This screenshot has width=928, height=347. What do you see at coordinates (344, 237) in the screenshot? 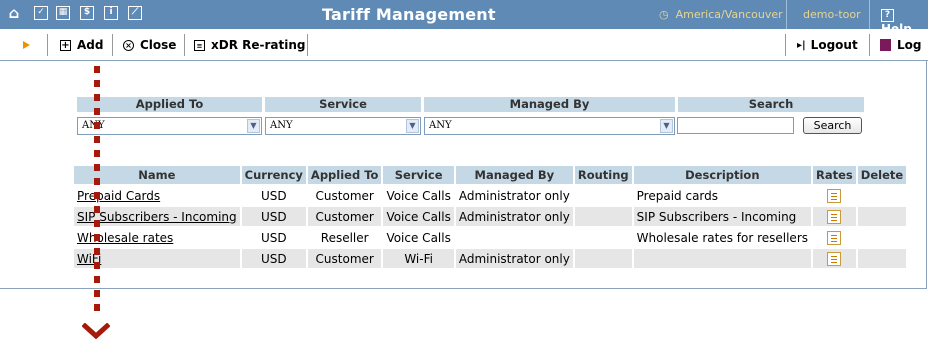
I see `applied-to-cell: Reseller` at bounding box center [344, 237].